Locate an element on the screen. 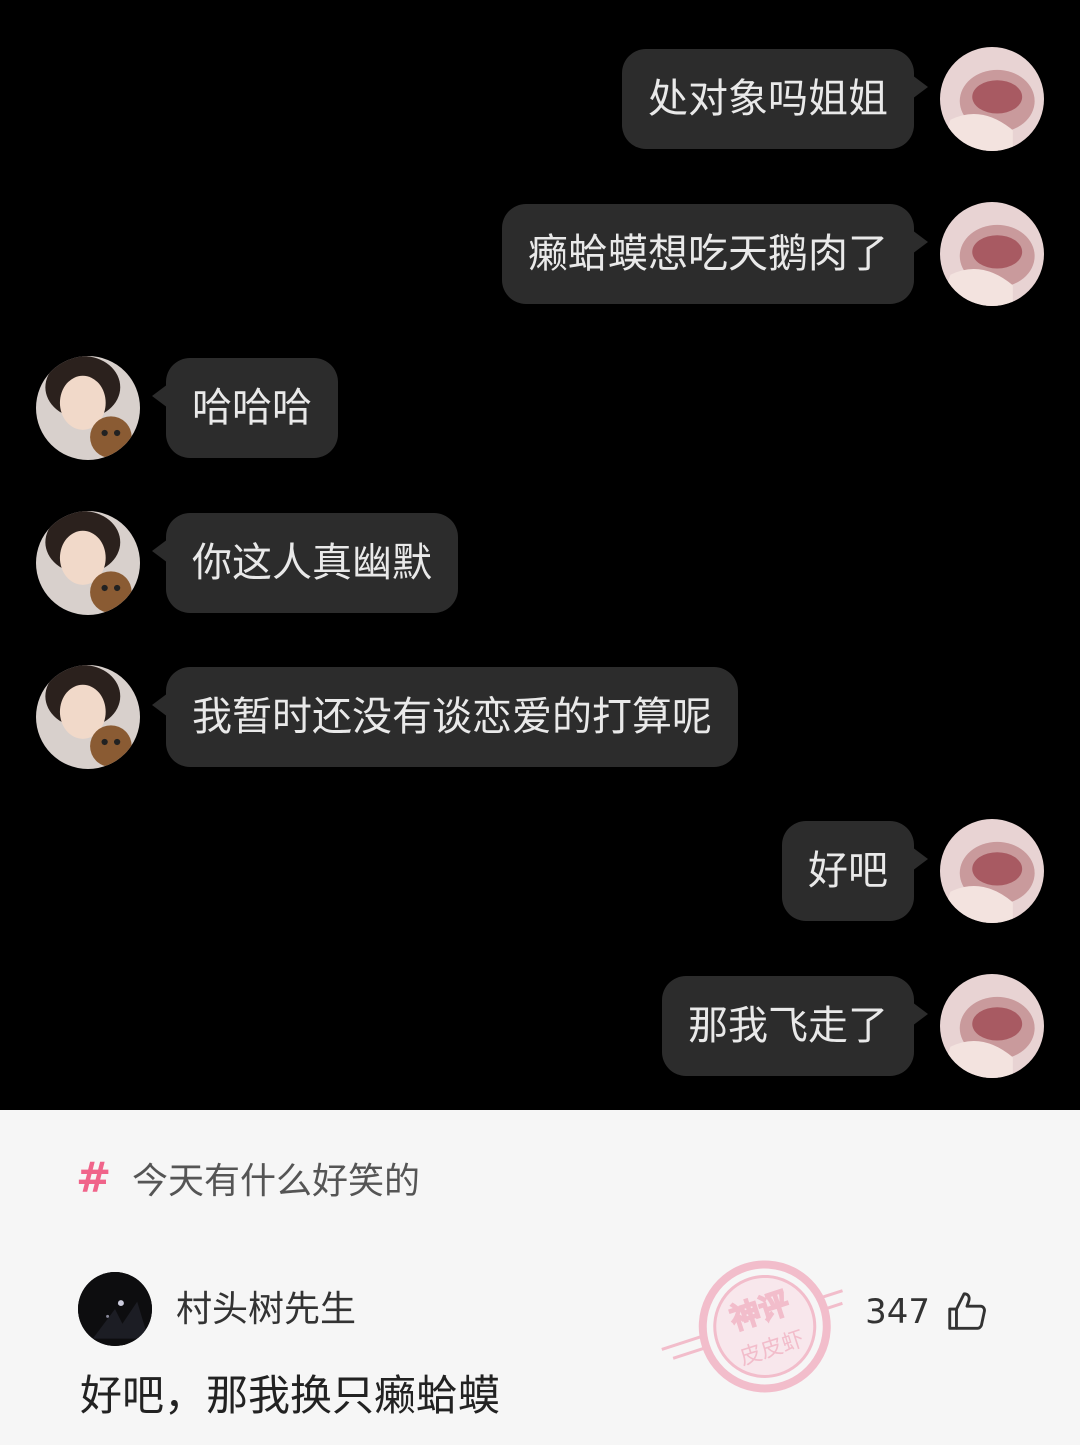  message-bubble: 处对象吗姐姐 is located at coordinates (775, 99).